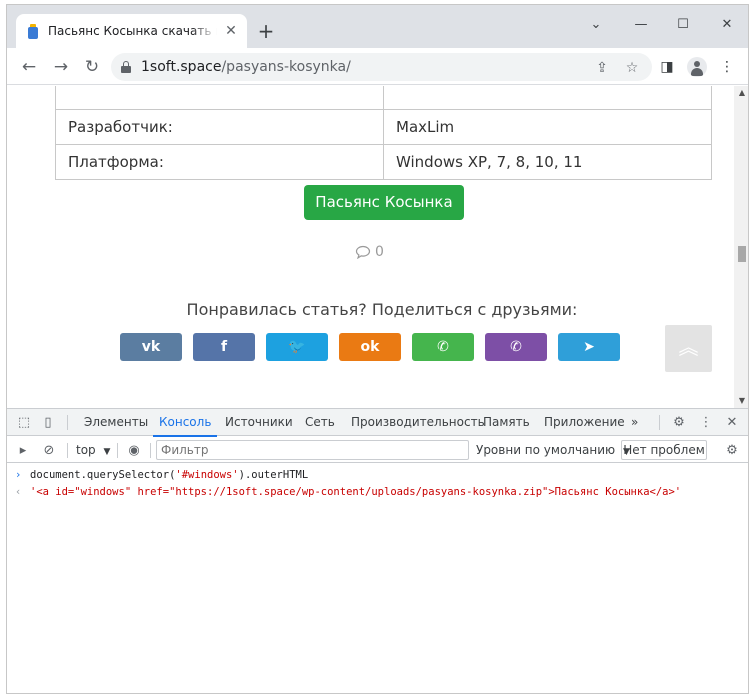  I want to click on lock-icon, so click(126, 67).